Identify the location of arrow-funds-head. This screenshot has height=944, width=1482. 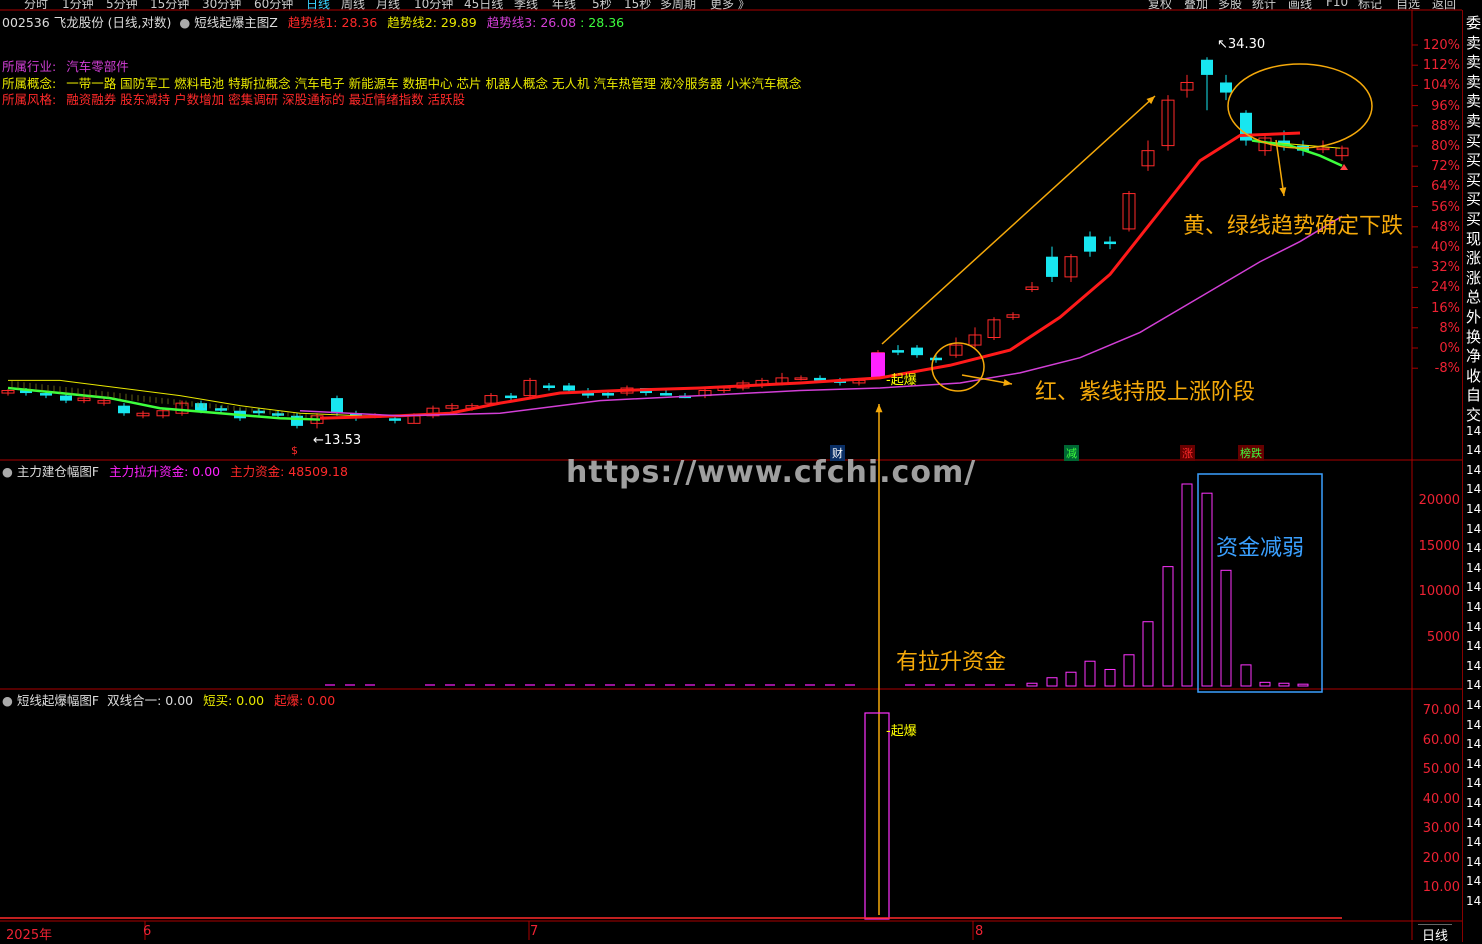
(879, 408).